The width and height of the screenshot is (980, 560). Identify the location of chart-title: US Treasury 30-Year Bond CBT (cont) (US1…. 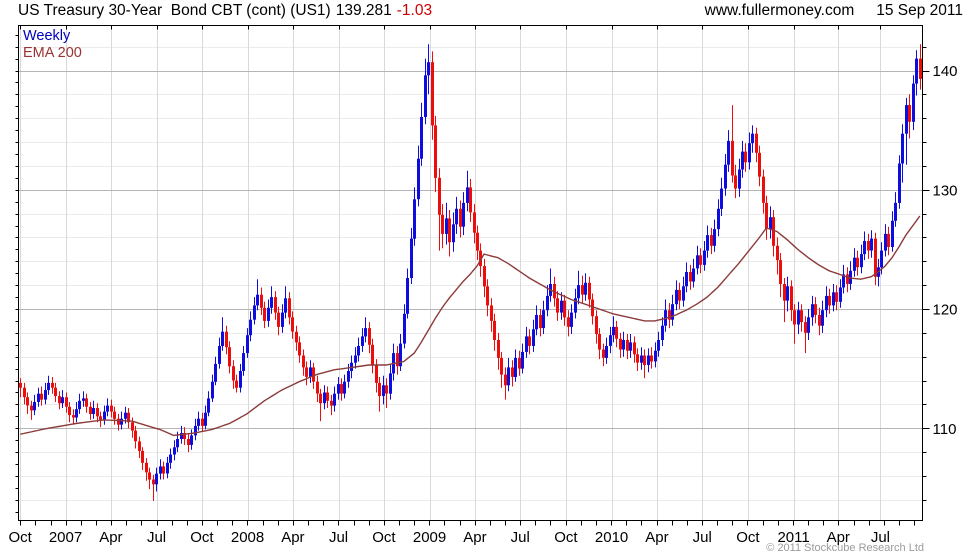
(174, 10).